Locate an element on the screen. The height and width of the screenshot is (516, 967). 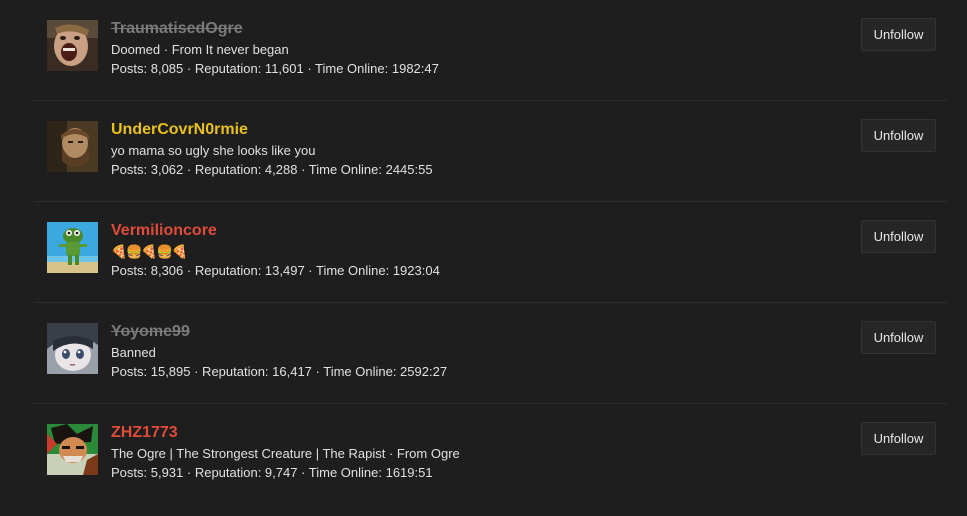
username-link: ZHZ1773 is located at coordinates (285, 433).